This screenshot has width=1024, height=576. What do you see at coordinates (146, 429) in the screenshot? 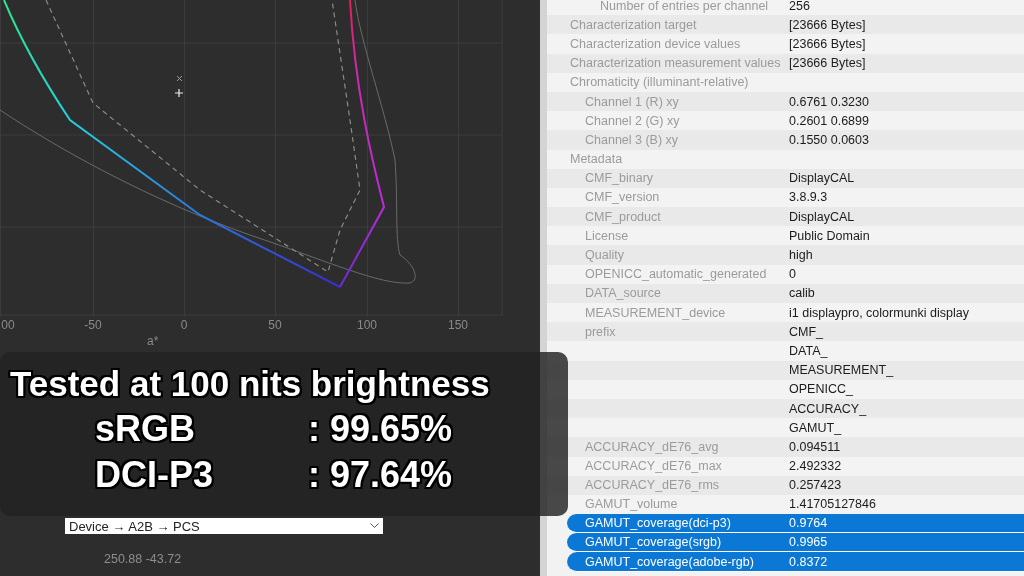
I see `result-name: sRGB` at bounding box center [146, 429].